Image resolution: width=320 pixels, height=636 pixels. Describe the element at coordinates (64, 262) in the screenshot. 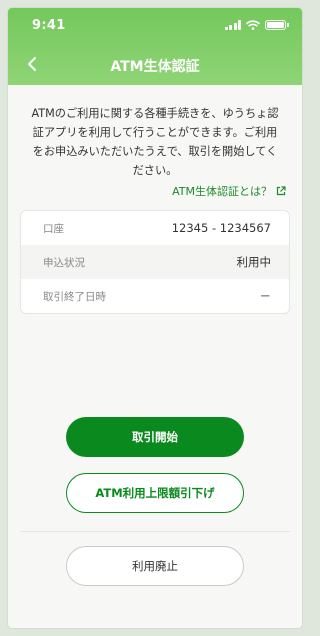

I see `info-label: 申込状況` at that location.